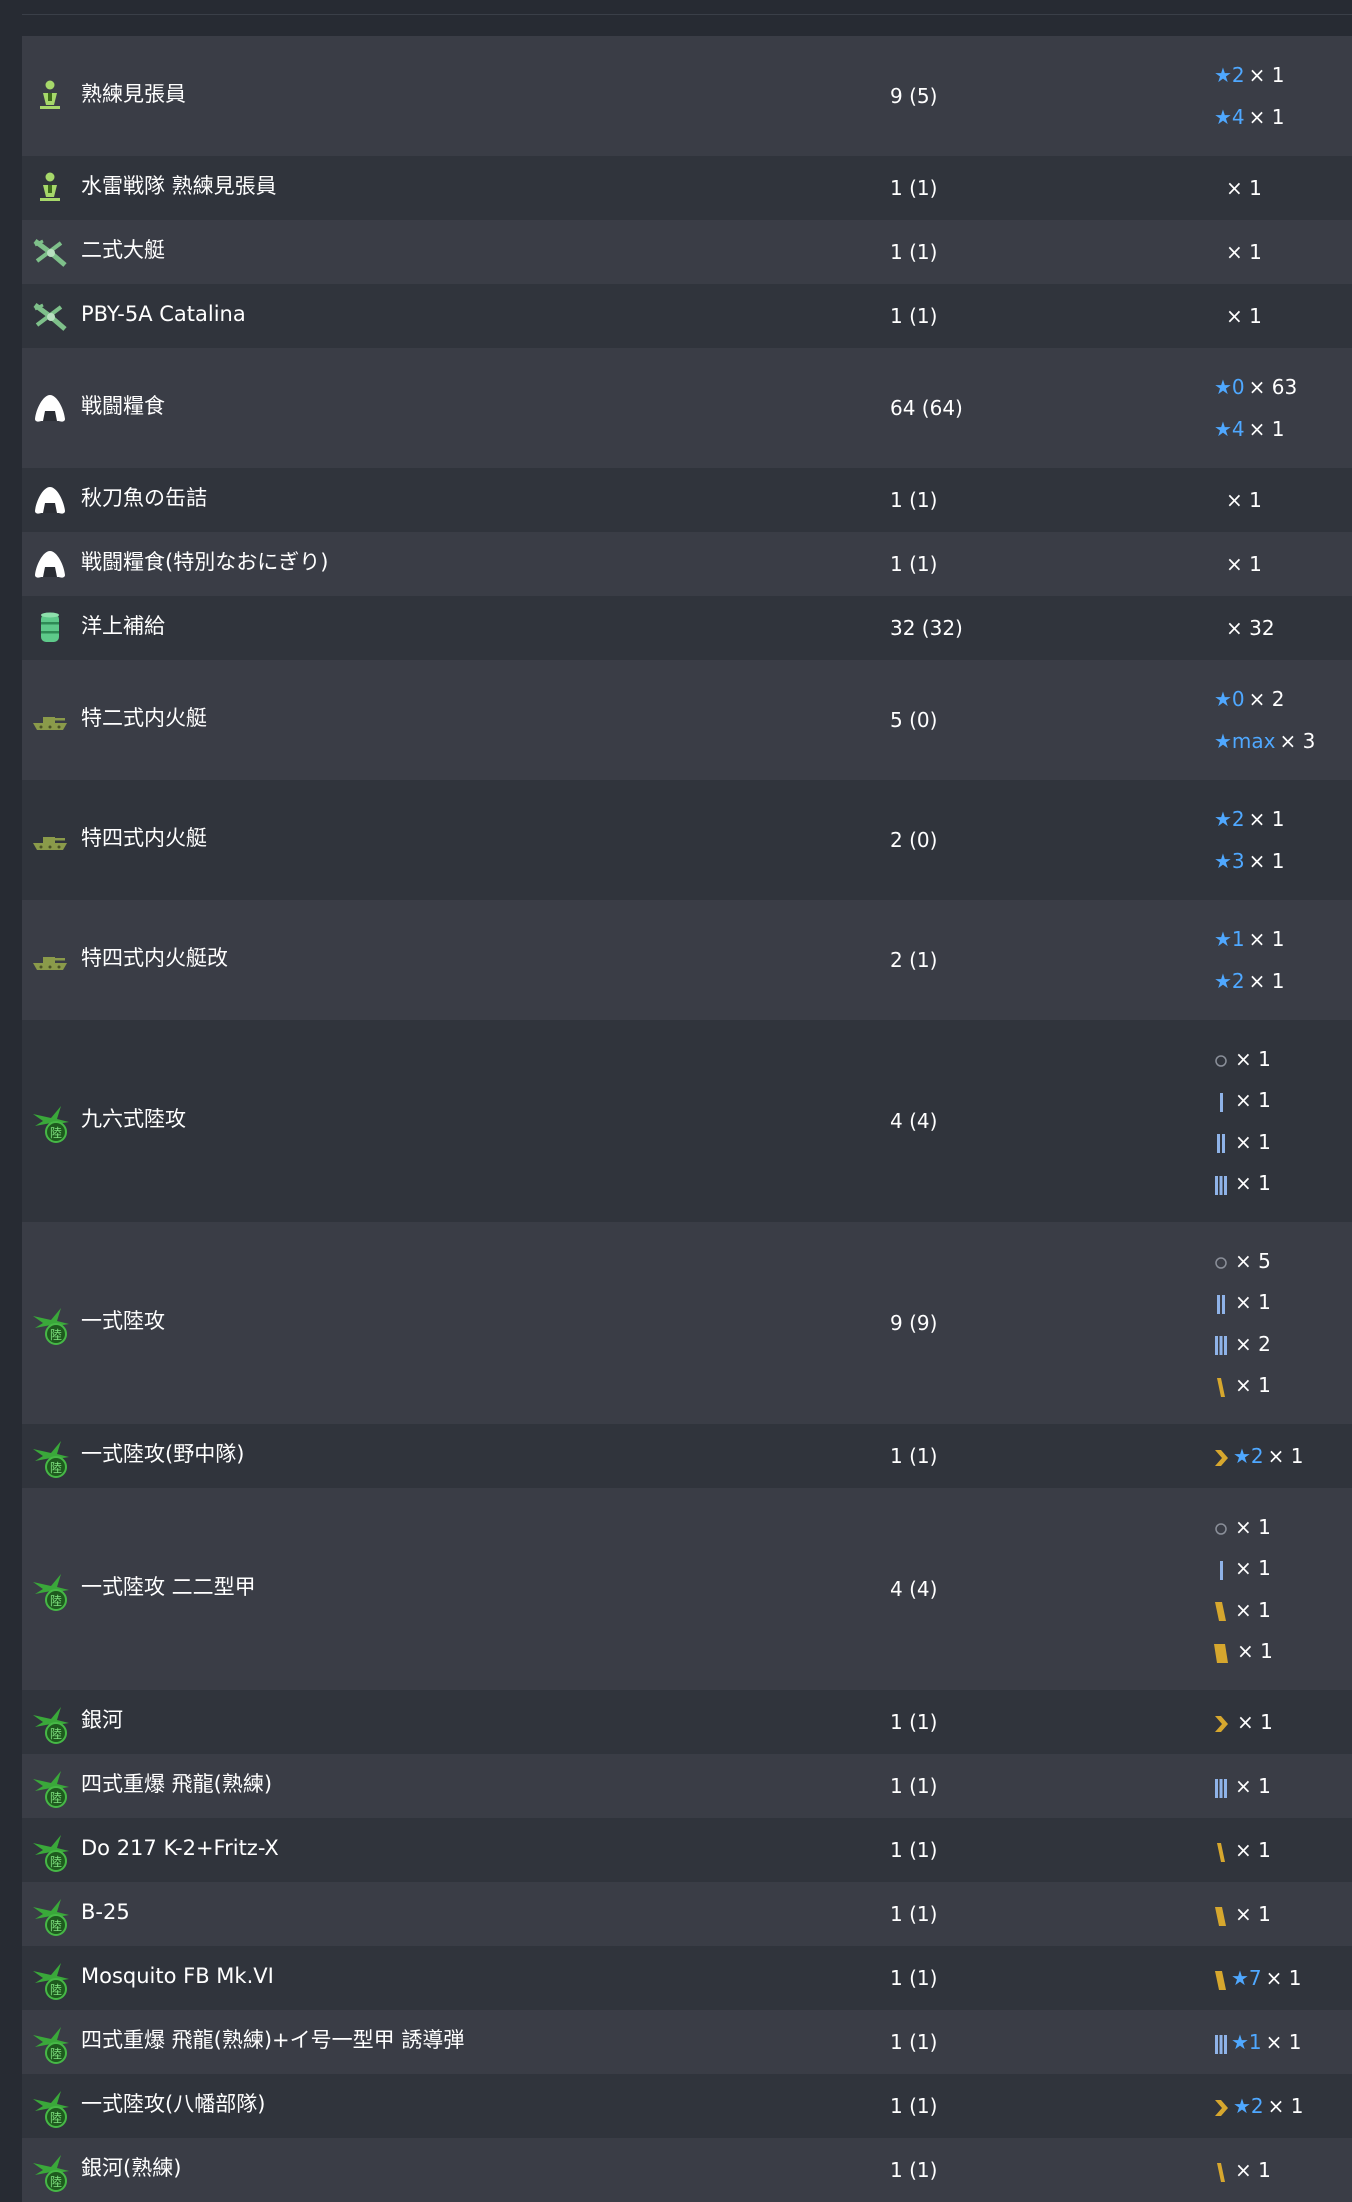 This screenshot has width=1352, height=2202. I want to click on table-row: 戦闘糧食 64 (64) ★0 × 63 ★4 × 1, so click(687, 408).